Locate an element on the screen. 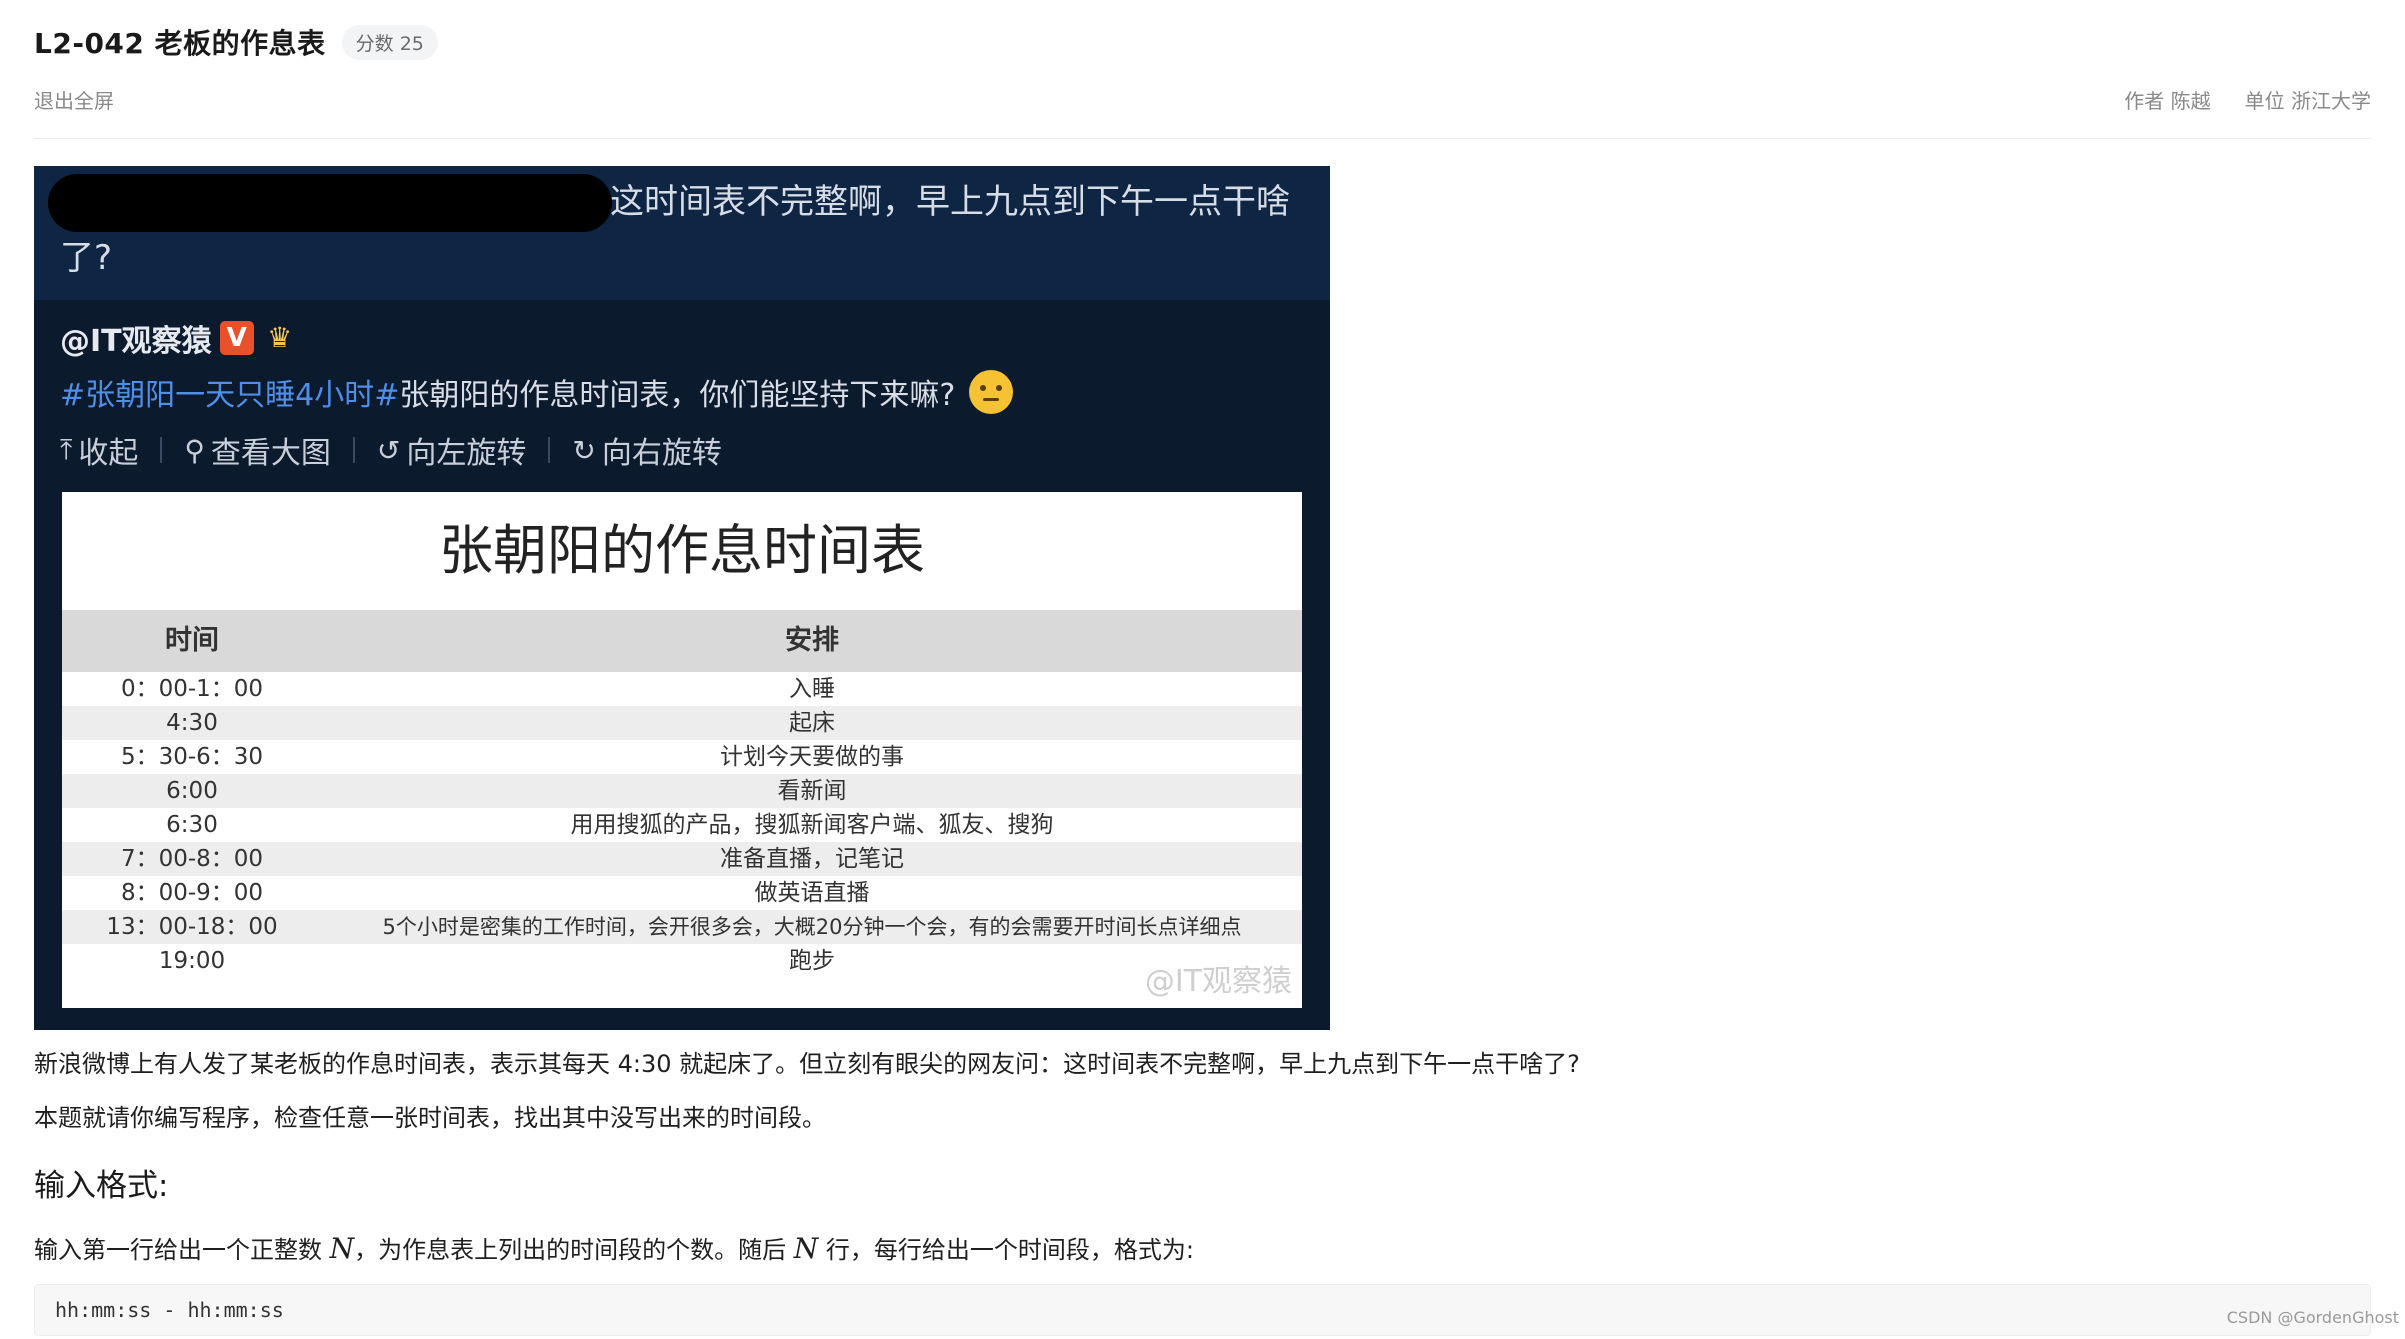 The height and width of the screenshot is (1339, 2405). weibo-user: @IT观察猿 V ♛ is located at coordinates (179, 338).